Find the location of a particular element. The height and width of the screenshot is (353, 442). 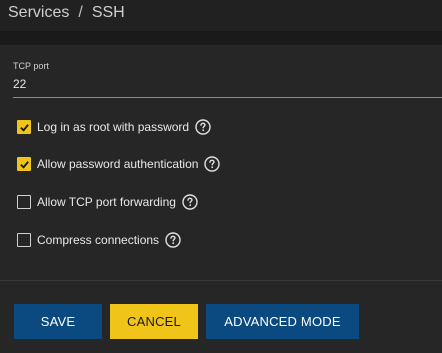

root-login-label: Log in as root with password is located at coordinates (113, 127).